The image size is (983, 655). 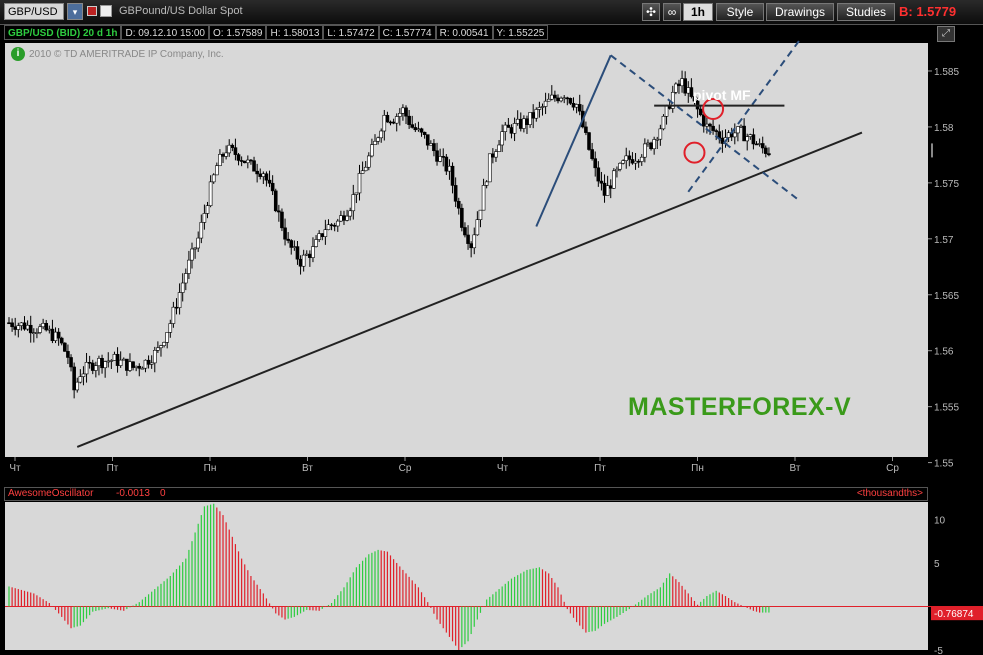 I want to click on x-tick-label: Вт, so click(x=307, y=468).